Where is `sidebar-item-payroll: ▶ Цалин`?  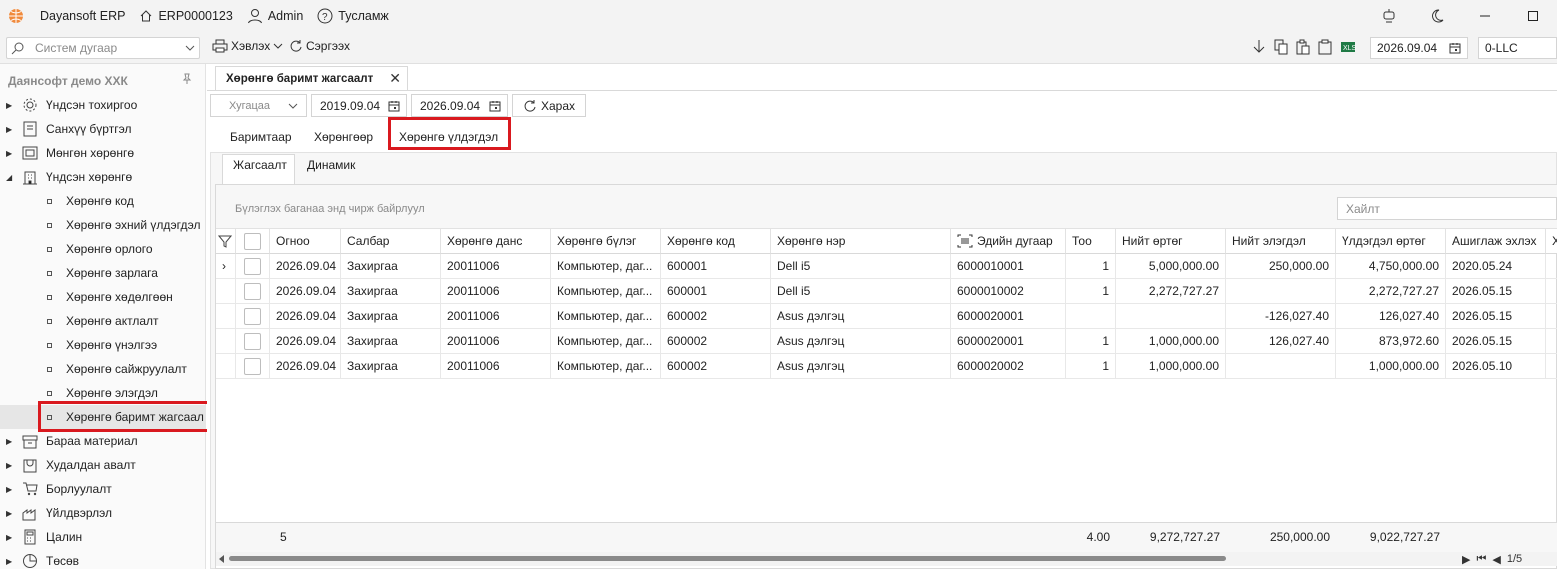 sidebar-item-payroll: ▶ Цалин is located at coordinates (103, 537).